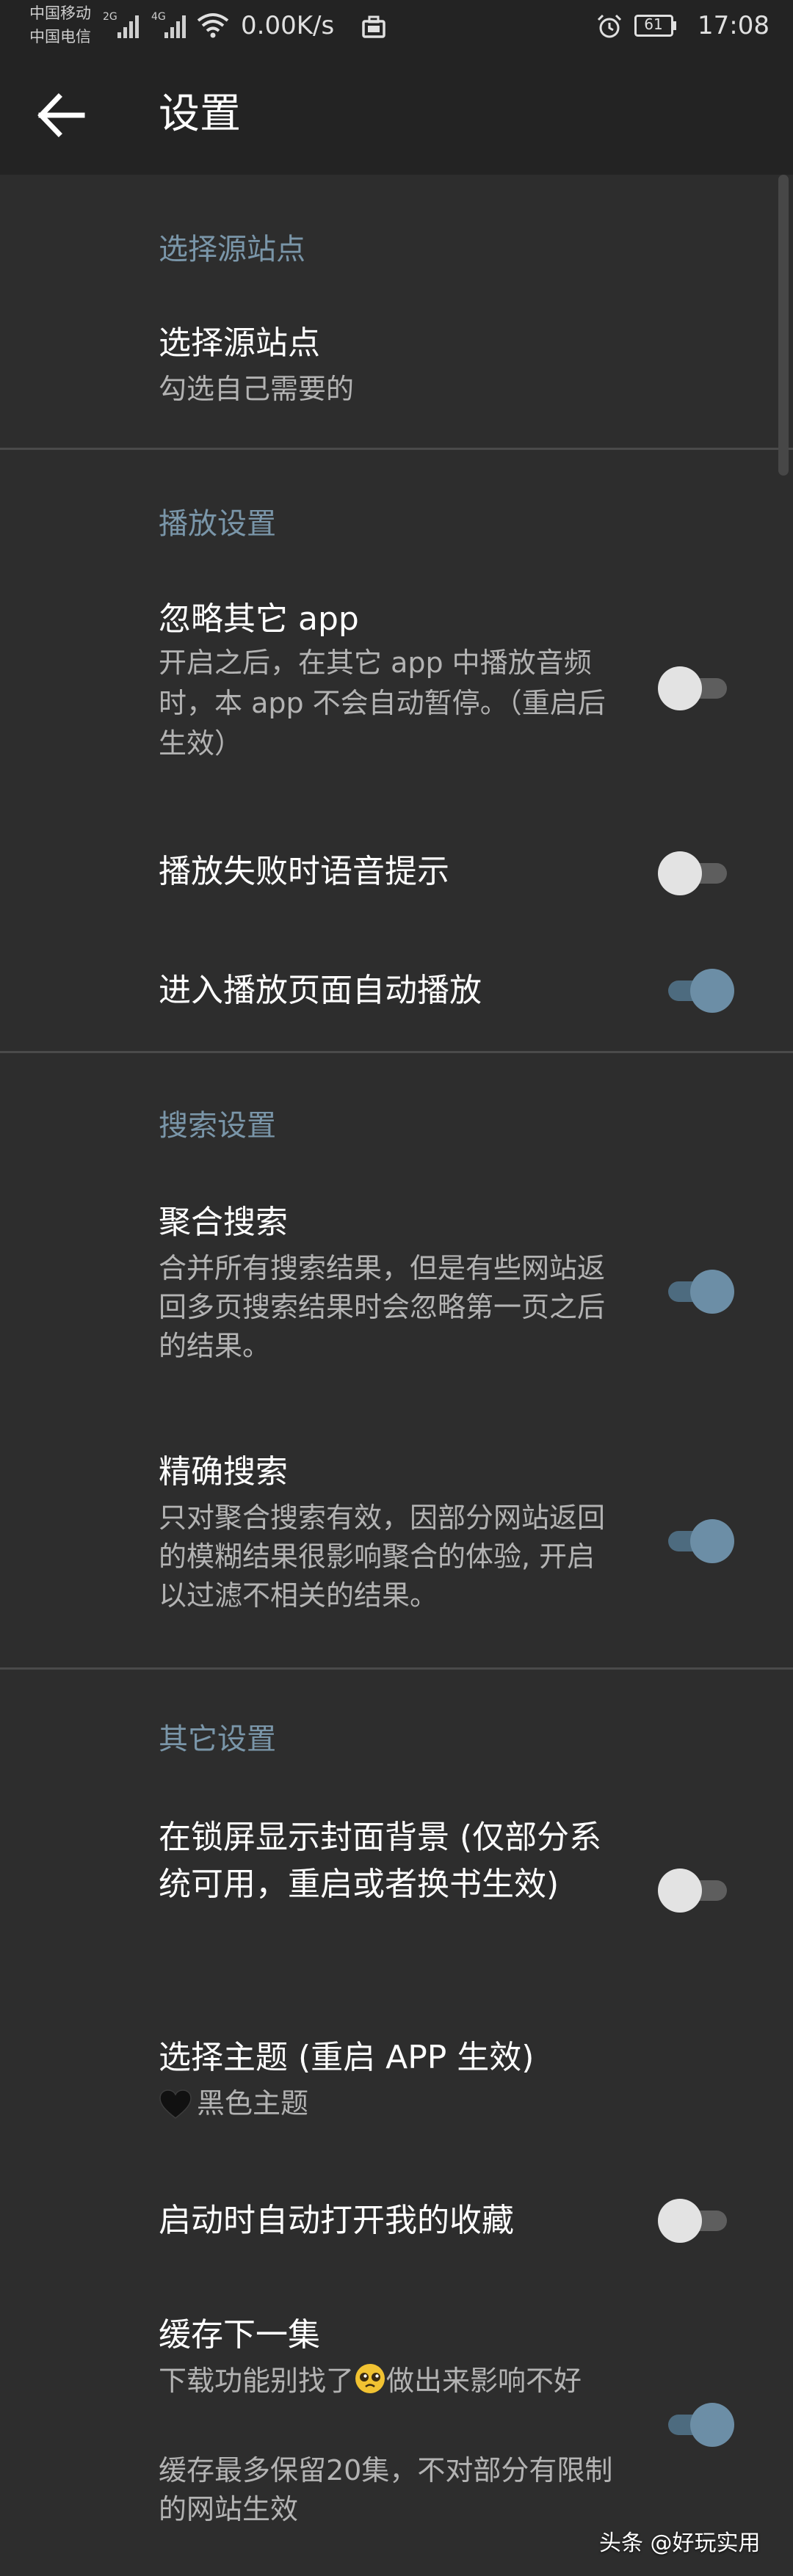 Image resolution: width=793 pixels, height=2576 pixels. I want to click on battery-level: 61, so click(653, 24).